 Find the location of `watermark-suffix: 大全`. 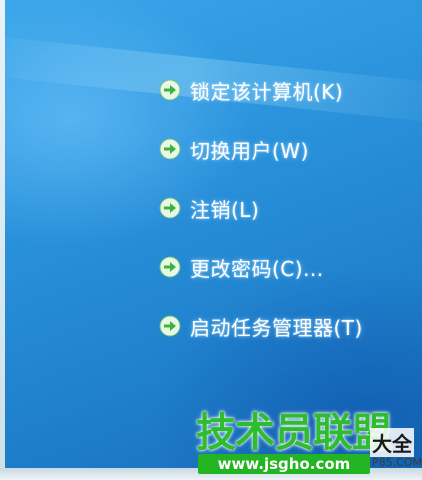

watermark-suffix: 大全 is located at coordinates (392, 442).